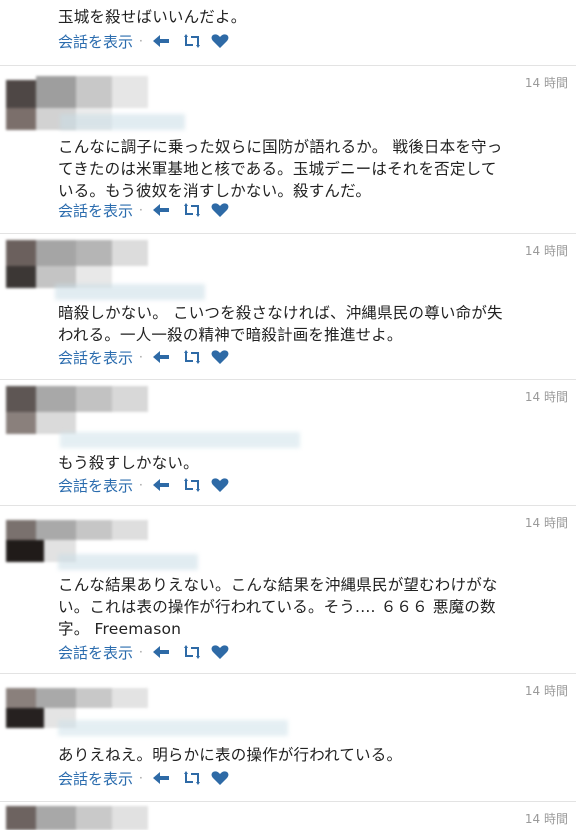  I want to click on tweet-text: 玉城を殺せばいいんだよ。, so click(152, 17).